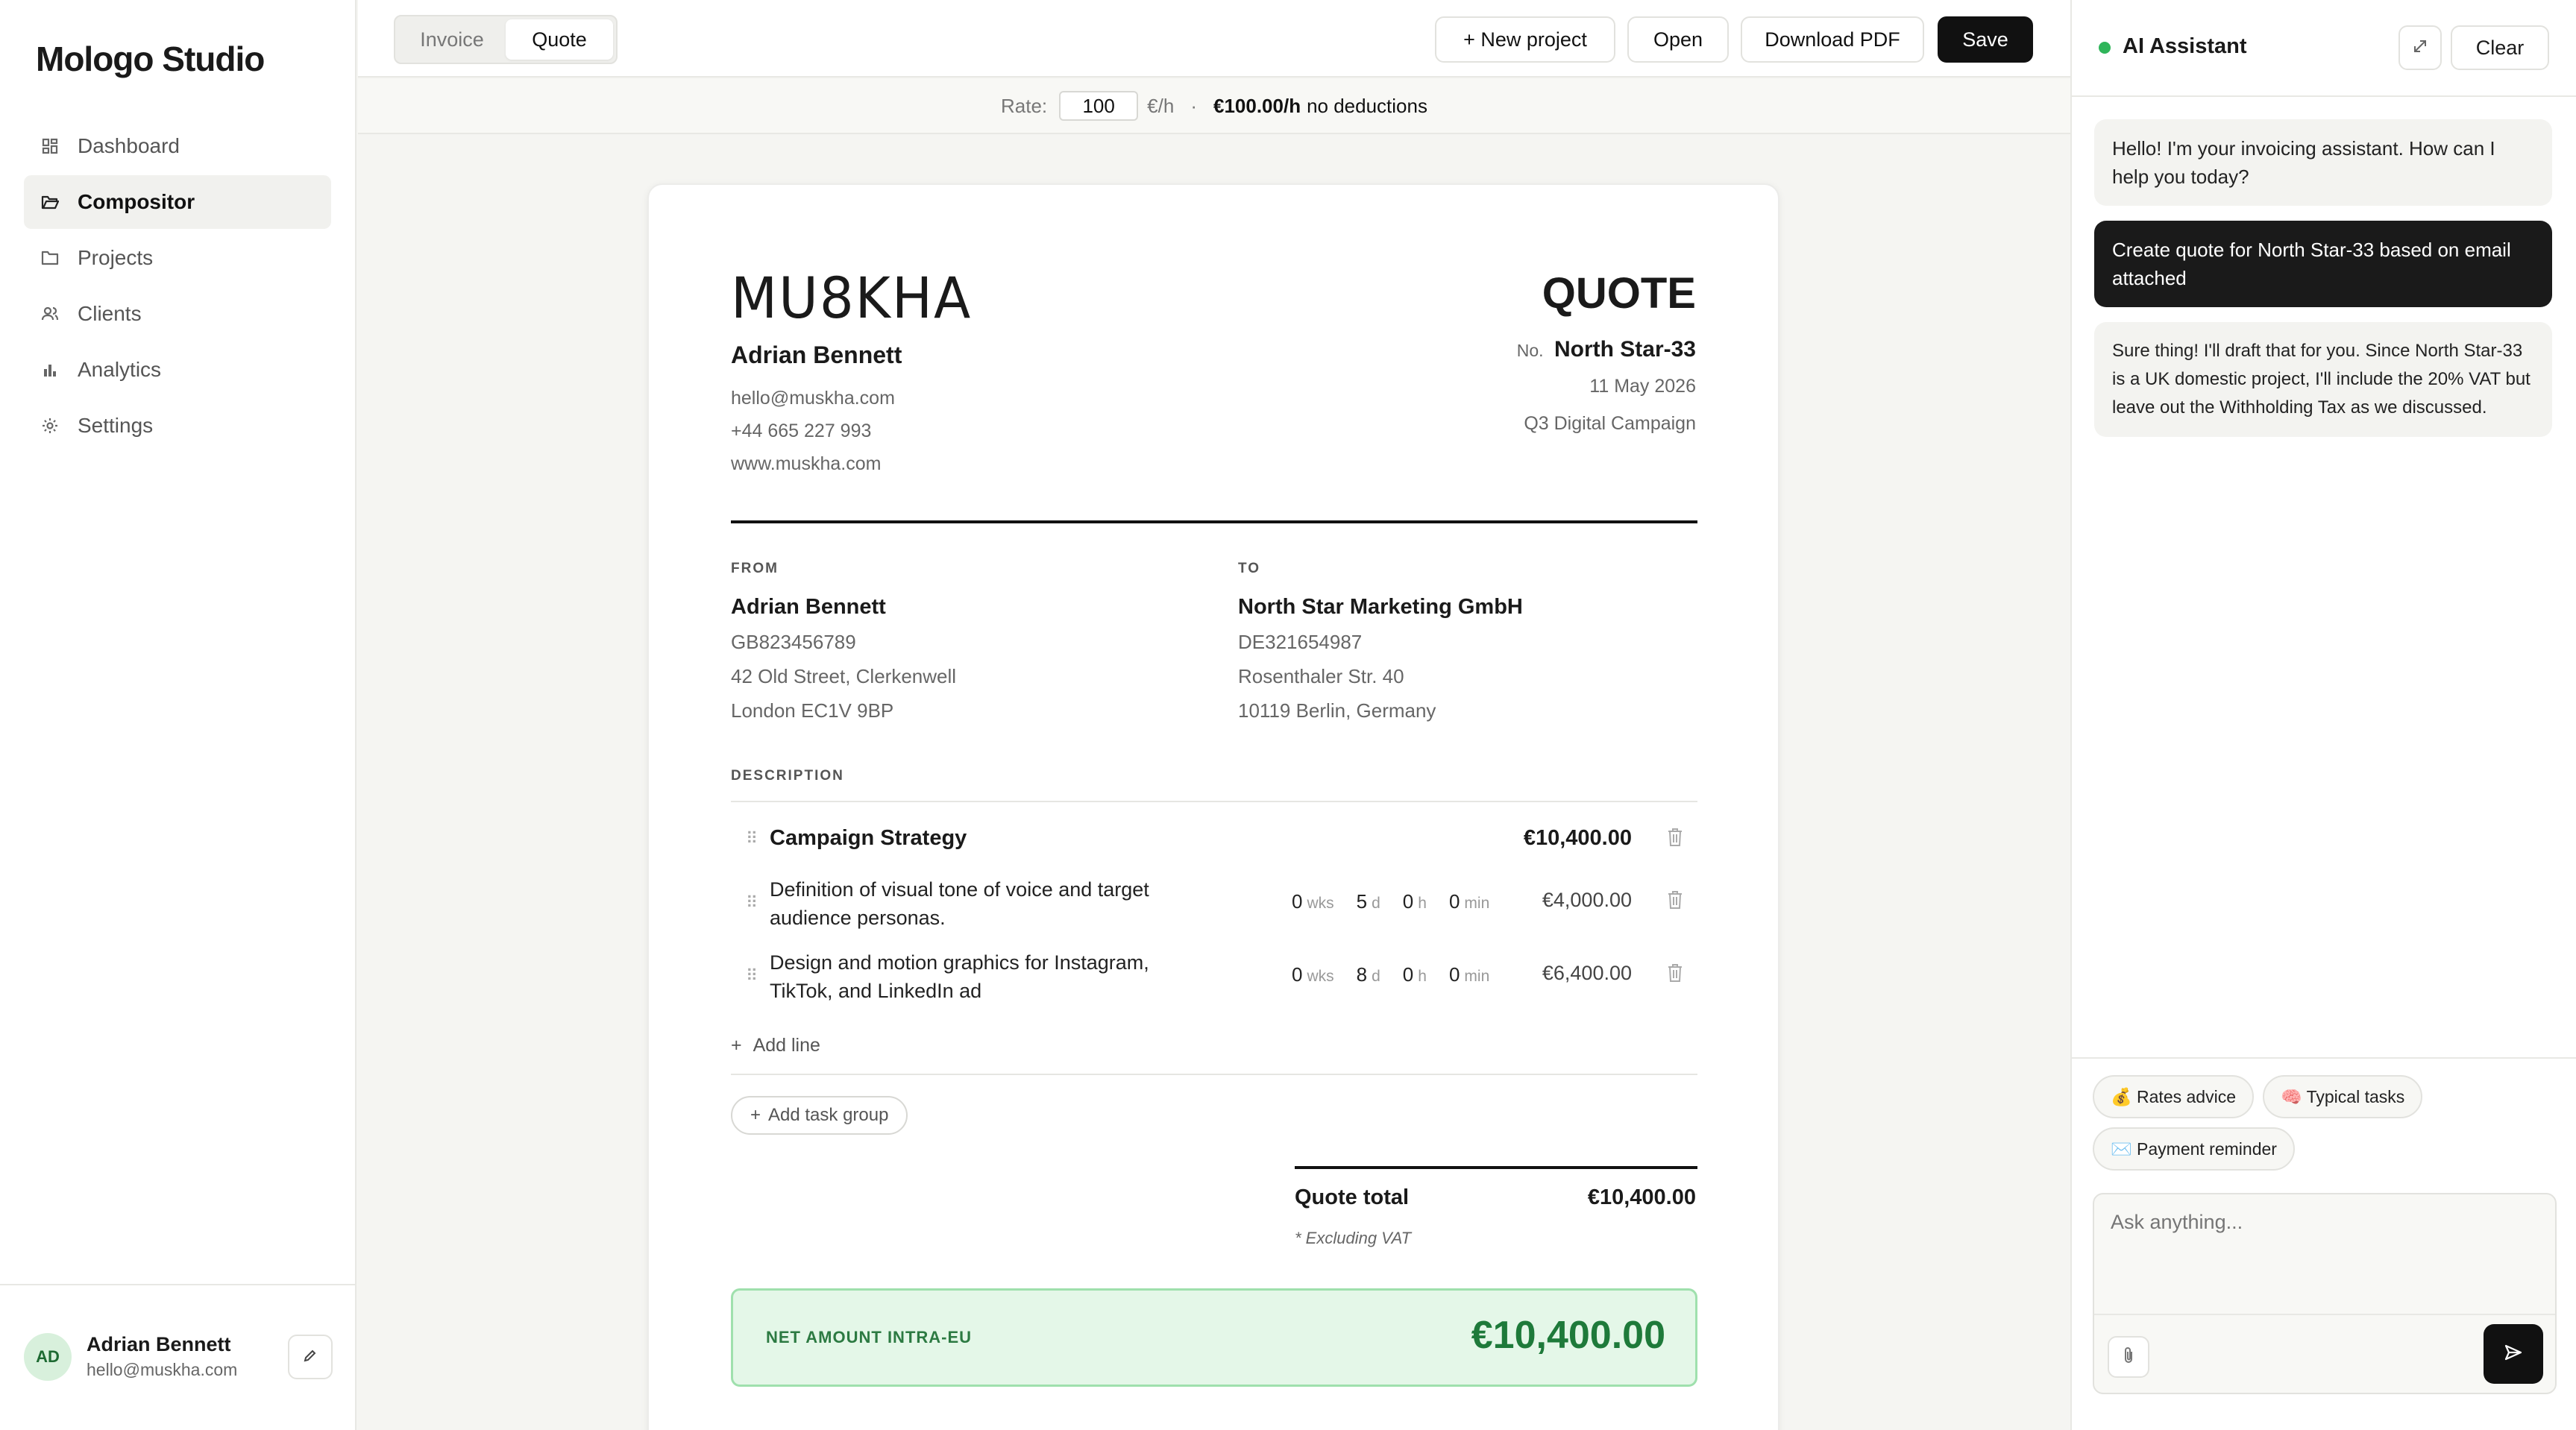  What do you see at coordinates (1986, 39) in the screenshot?
I see `save-button: Save` at bounding box center [1986, 39].